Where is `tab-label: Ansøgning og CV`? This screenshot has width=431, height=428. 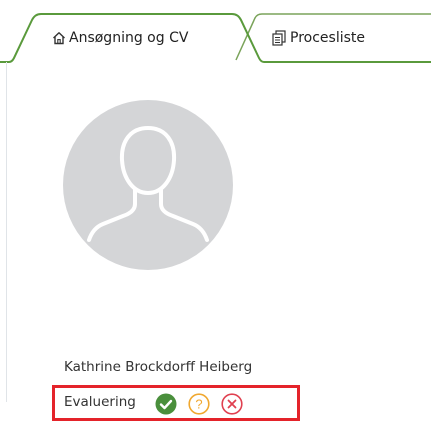
tab-label: Ansøgning og CV is located at coordinates (129, 38).